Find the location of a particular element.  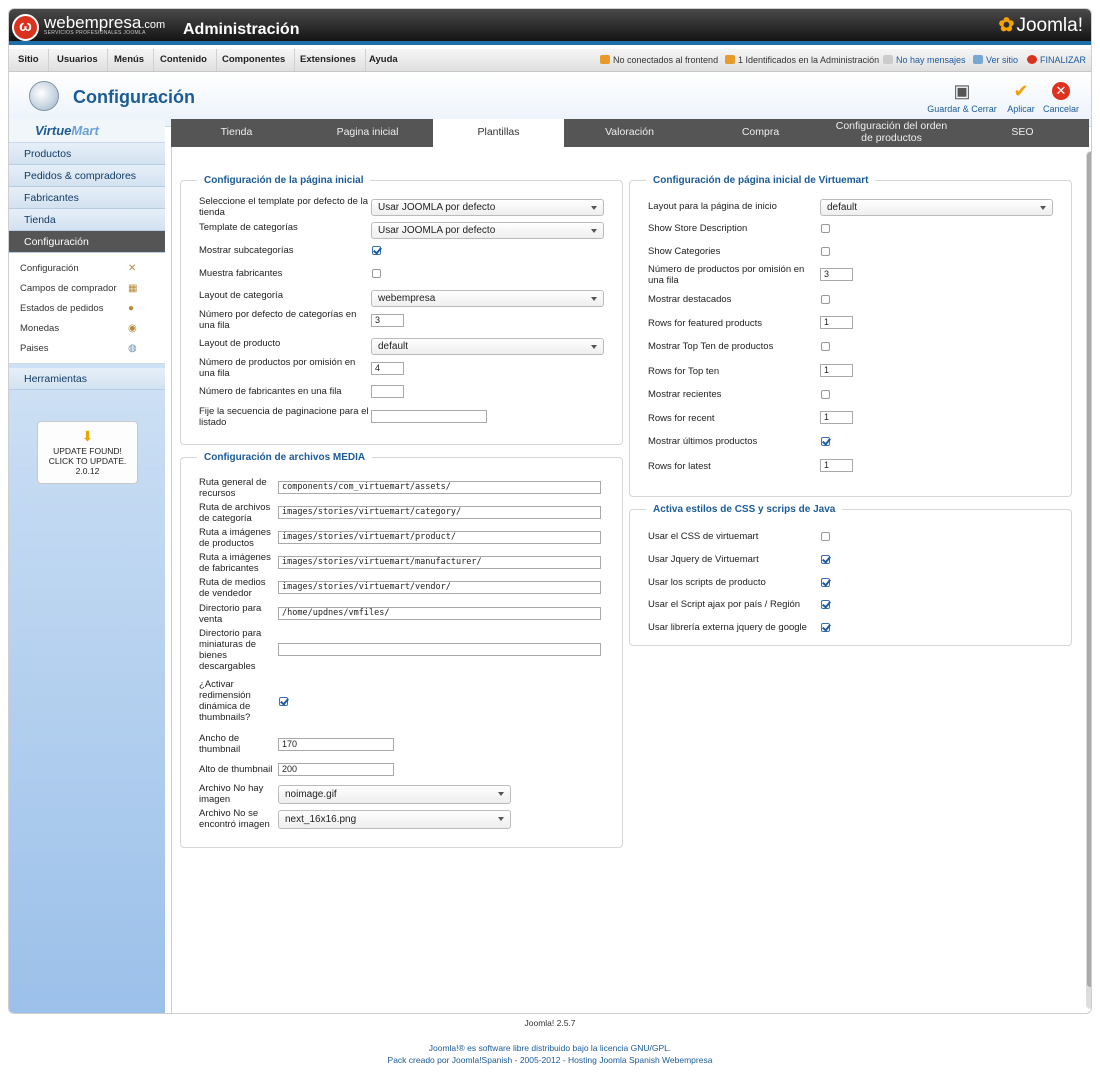

google-jquery-checkbox is located at coordinates (825, 627).